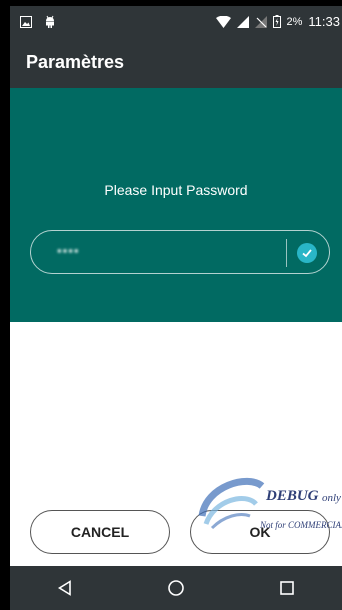 The width and height of the screenshot is (342, 610). Describe the element at coordinates (242, 21) in the screenshot. I see `signal-icon` at that location.